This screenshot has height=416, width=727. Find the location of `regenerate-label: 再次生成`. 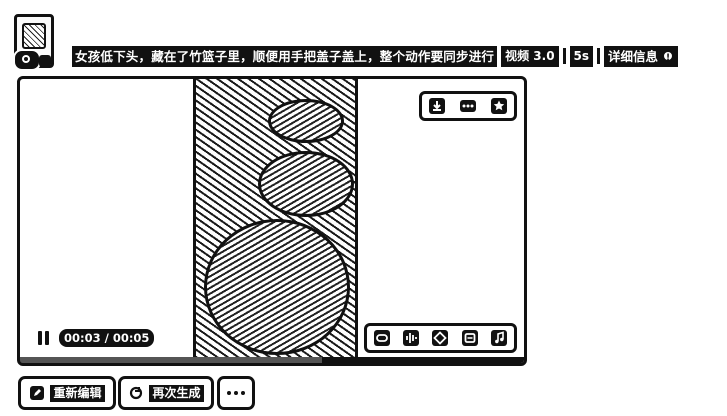

regenerate-label: 再次生成 is located at coordinates (176, 393).